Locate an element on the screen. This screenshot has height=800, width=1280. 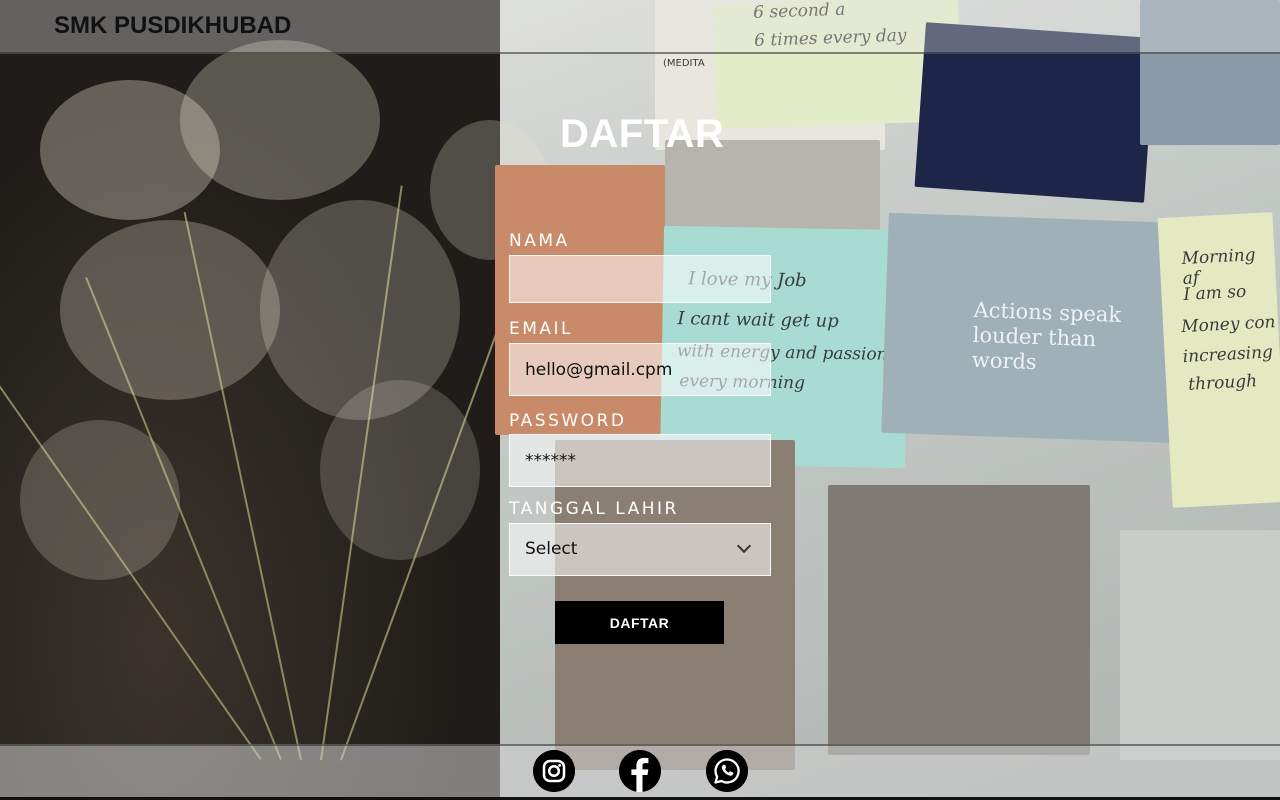
nama-label: NAMA is located at coordinates (539, 241).